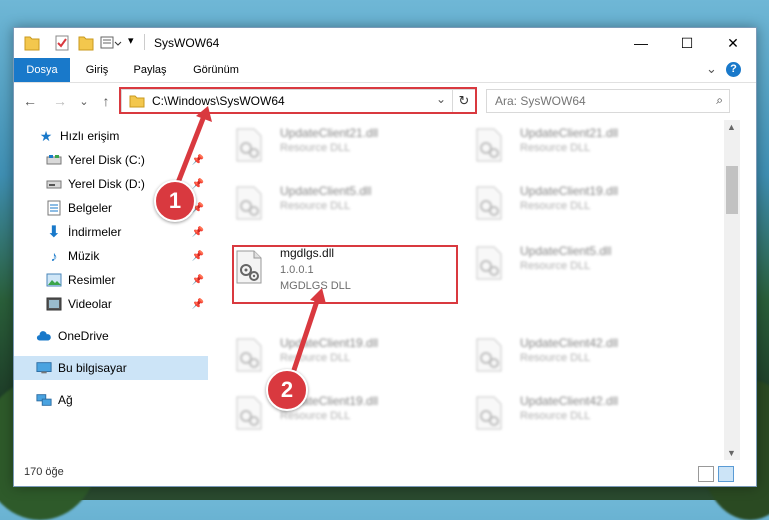  What do you see at coordinates (247, 244) in the screenshot?
I see `annotation-arrows` at bounding box center [247, 244].